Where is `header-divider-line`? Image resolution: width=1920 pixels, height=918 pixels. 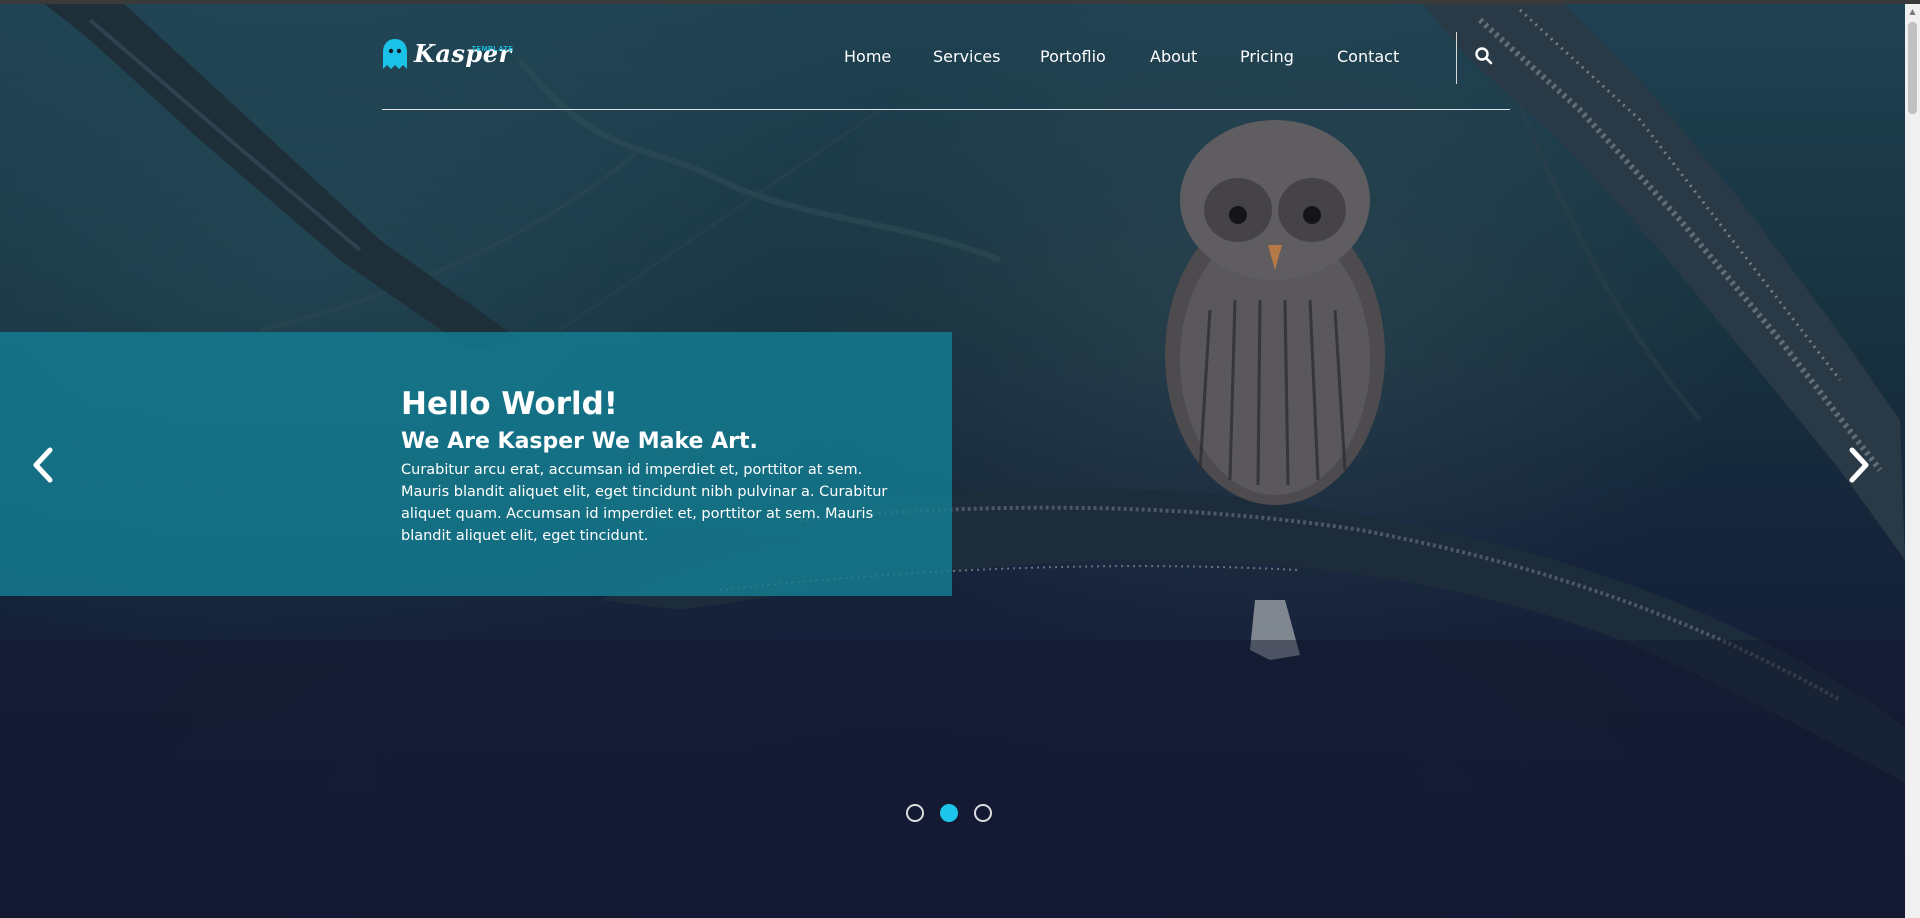
header-divider-line is located at coordinates (946, 109).